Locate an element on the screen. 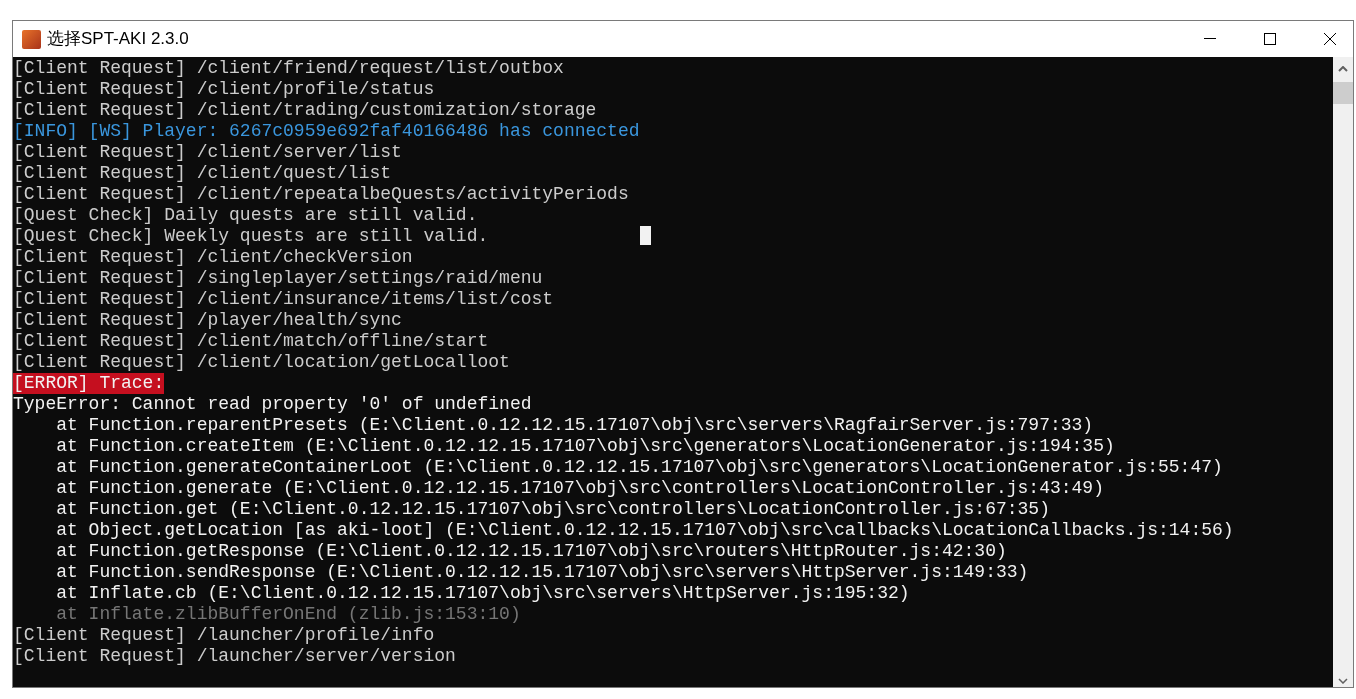 The width and height of the screenshot is (1356, 699). log-line: at Function.generateContainerLoot (E:\Client.0.12.12.15.17107\obj\src\generators\LocationGenerator.js:55:47) is located at coordinates (639, 467).